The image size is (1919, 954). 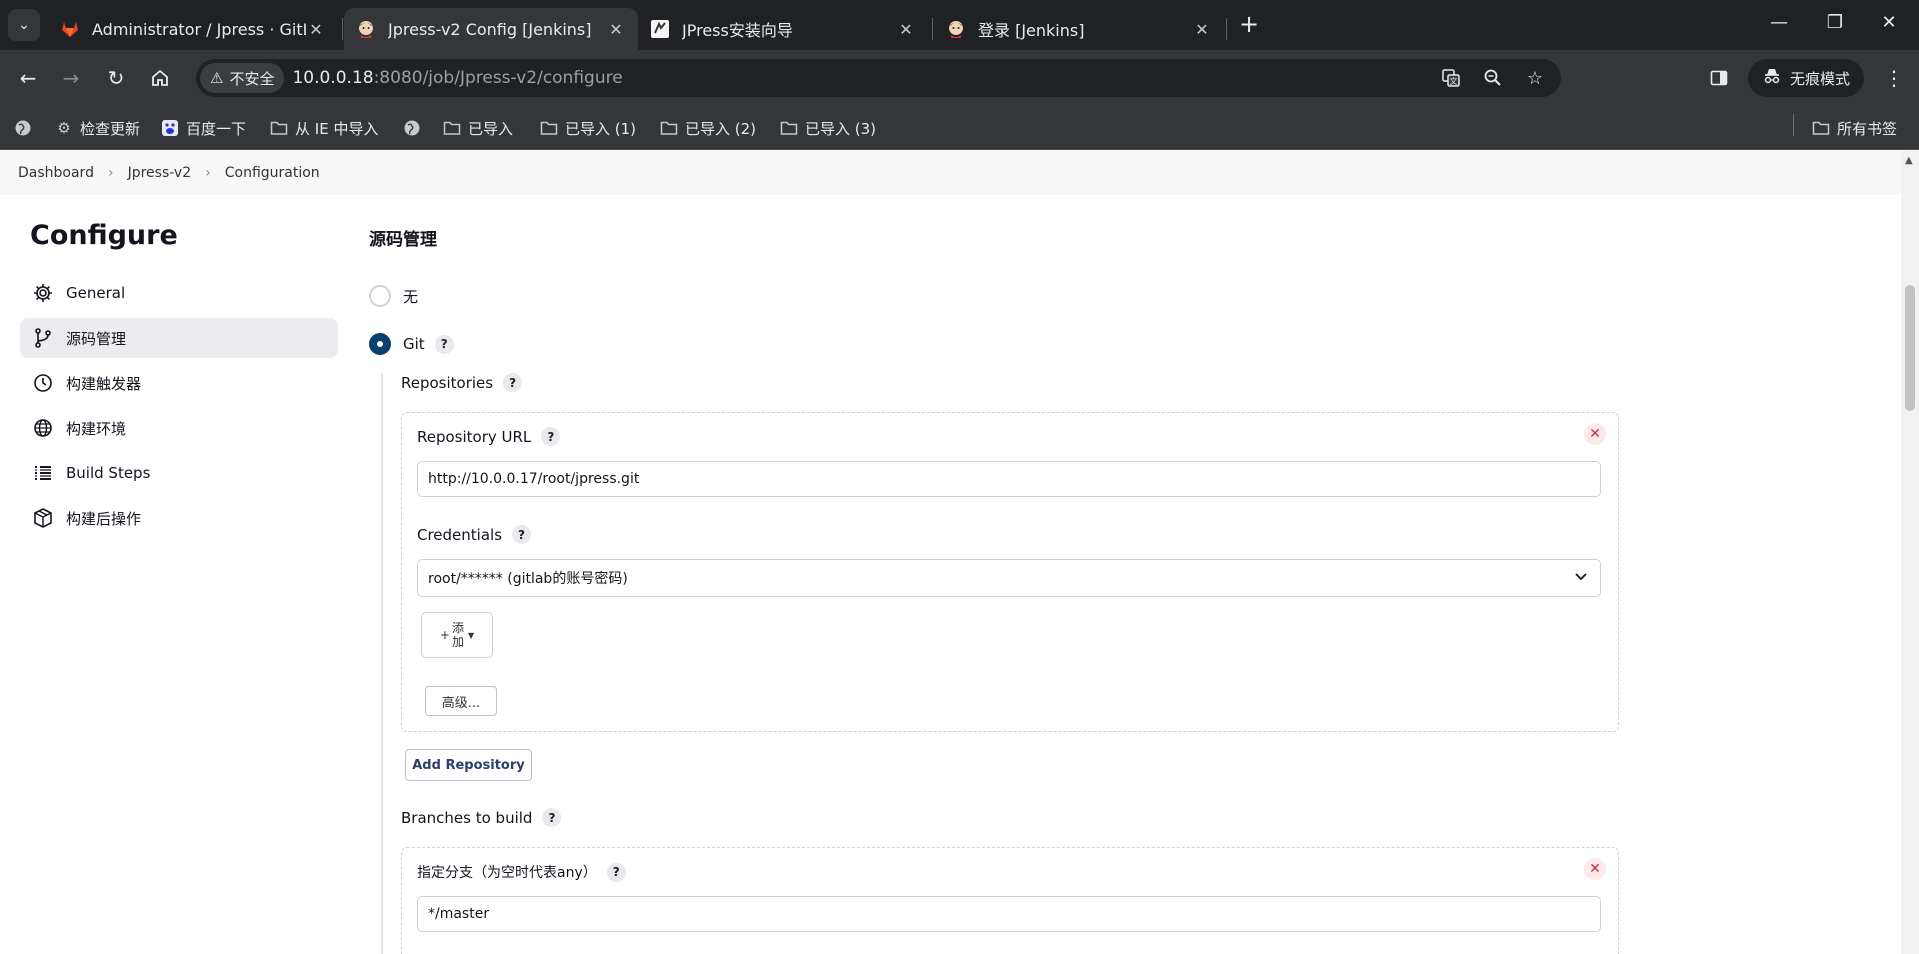 I want to click on reload-button: ↻, so click(x=116, y=78).